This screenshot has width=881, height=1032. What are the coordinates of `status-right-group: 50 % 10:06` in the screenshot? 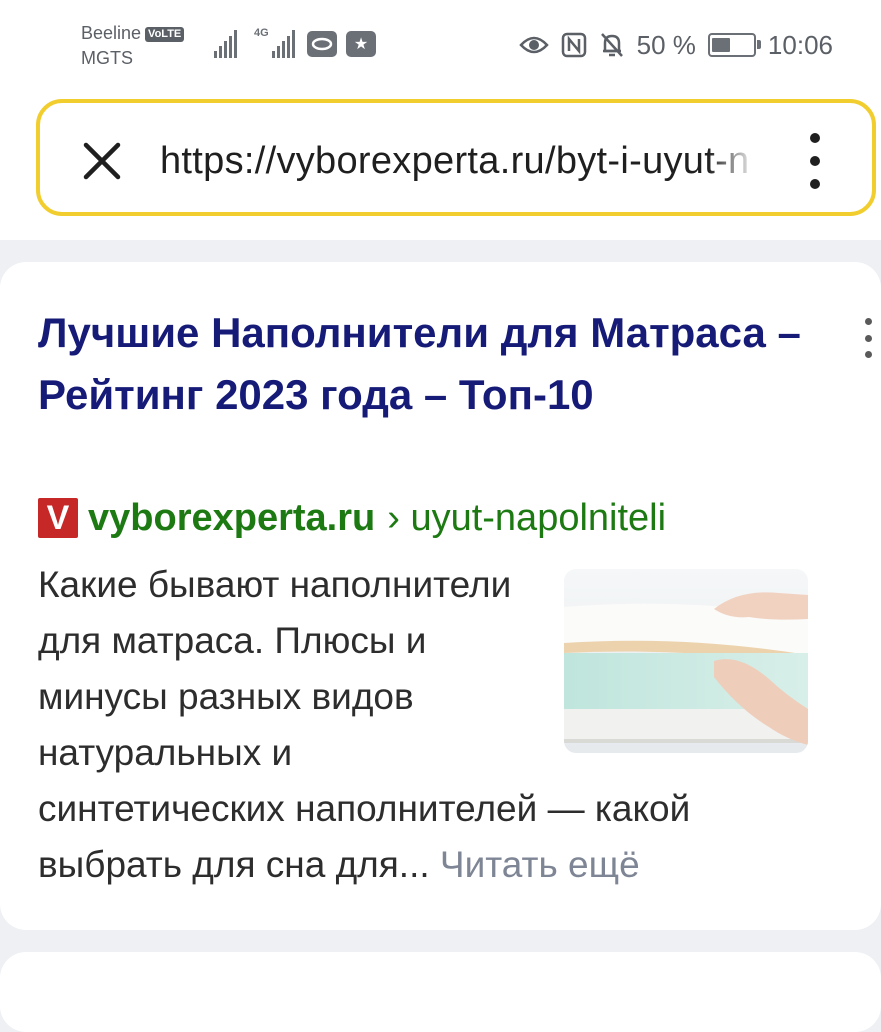 It's located at (675, 45).